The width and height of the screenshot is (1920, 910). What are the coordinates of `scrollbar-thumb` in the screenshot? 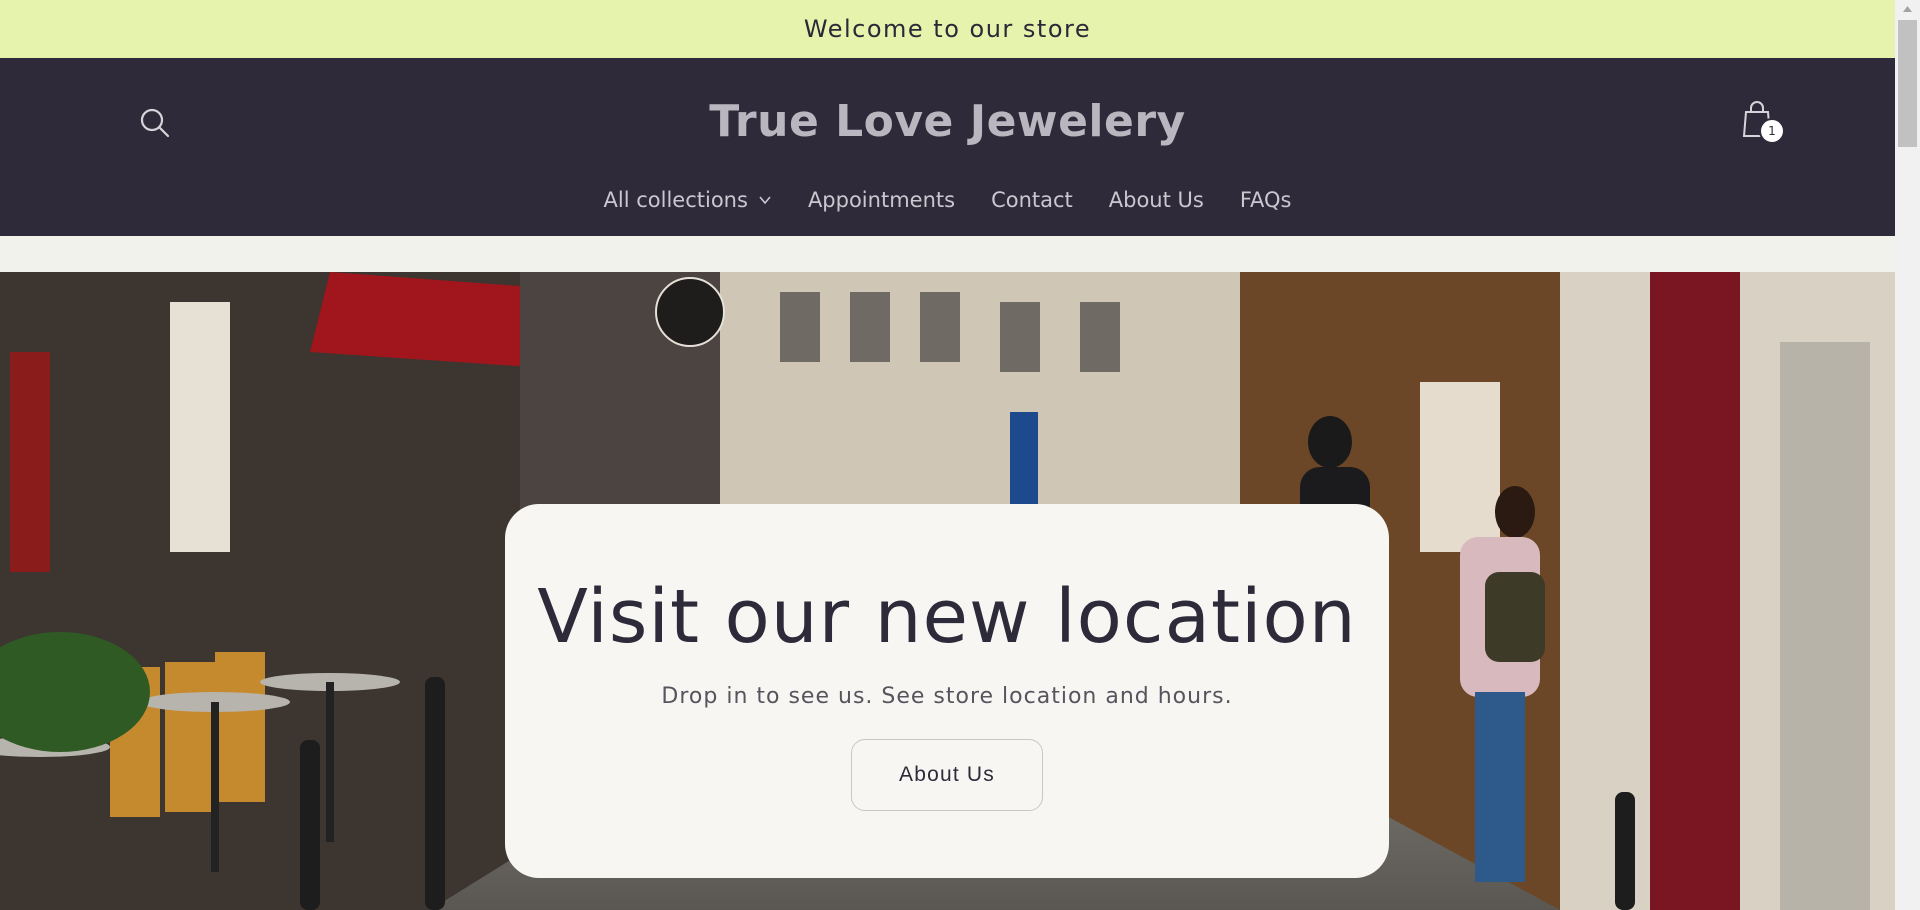 It's located at (1907, 83).